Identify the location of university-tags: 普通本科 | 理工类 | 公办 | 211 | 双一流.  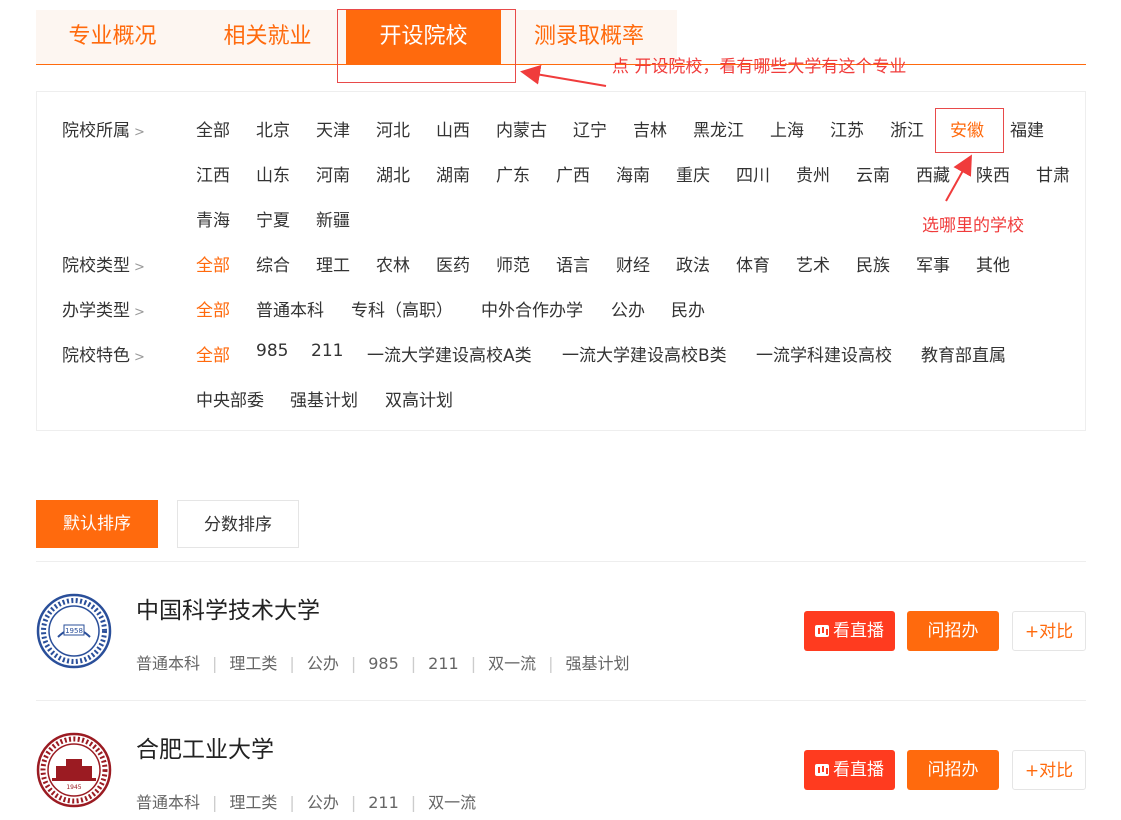
(306, 801).